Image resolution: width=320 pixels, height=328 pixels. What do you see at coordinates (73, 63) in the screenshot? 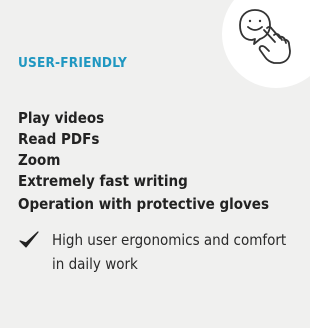
I see `section-heading: USER-FRIENDLY` at bounding box center [73, 63].